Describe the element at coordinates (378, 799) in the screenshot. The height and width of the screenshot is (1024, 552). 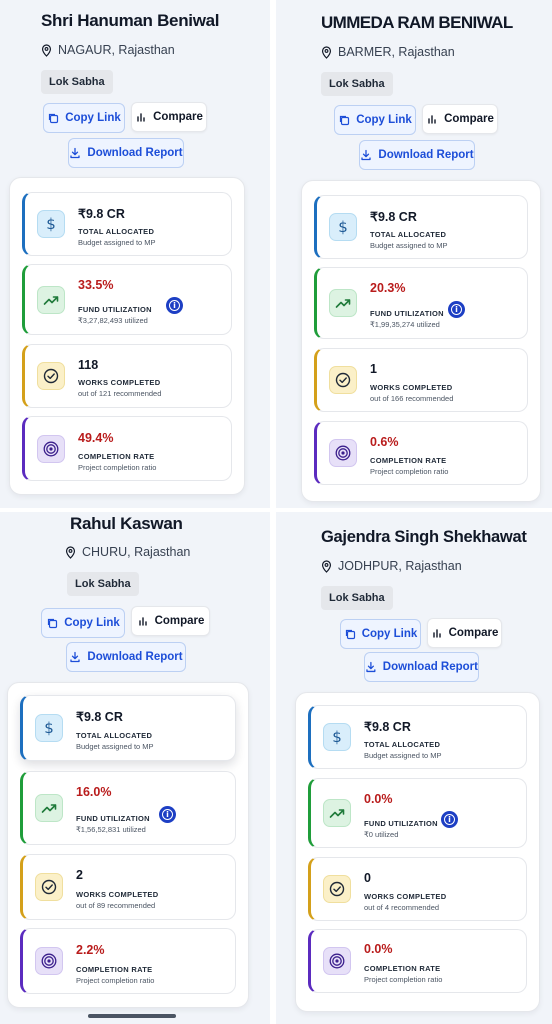
I see `utilization-value: 0.0%` at that location.